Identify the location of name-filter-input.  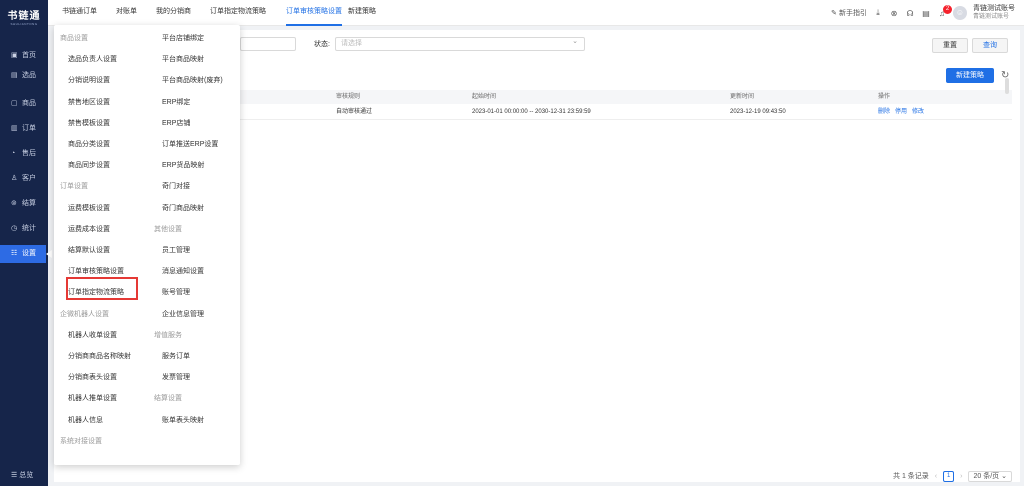
(268, 44).